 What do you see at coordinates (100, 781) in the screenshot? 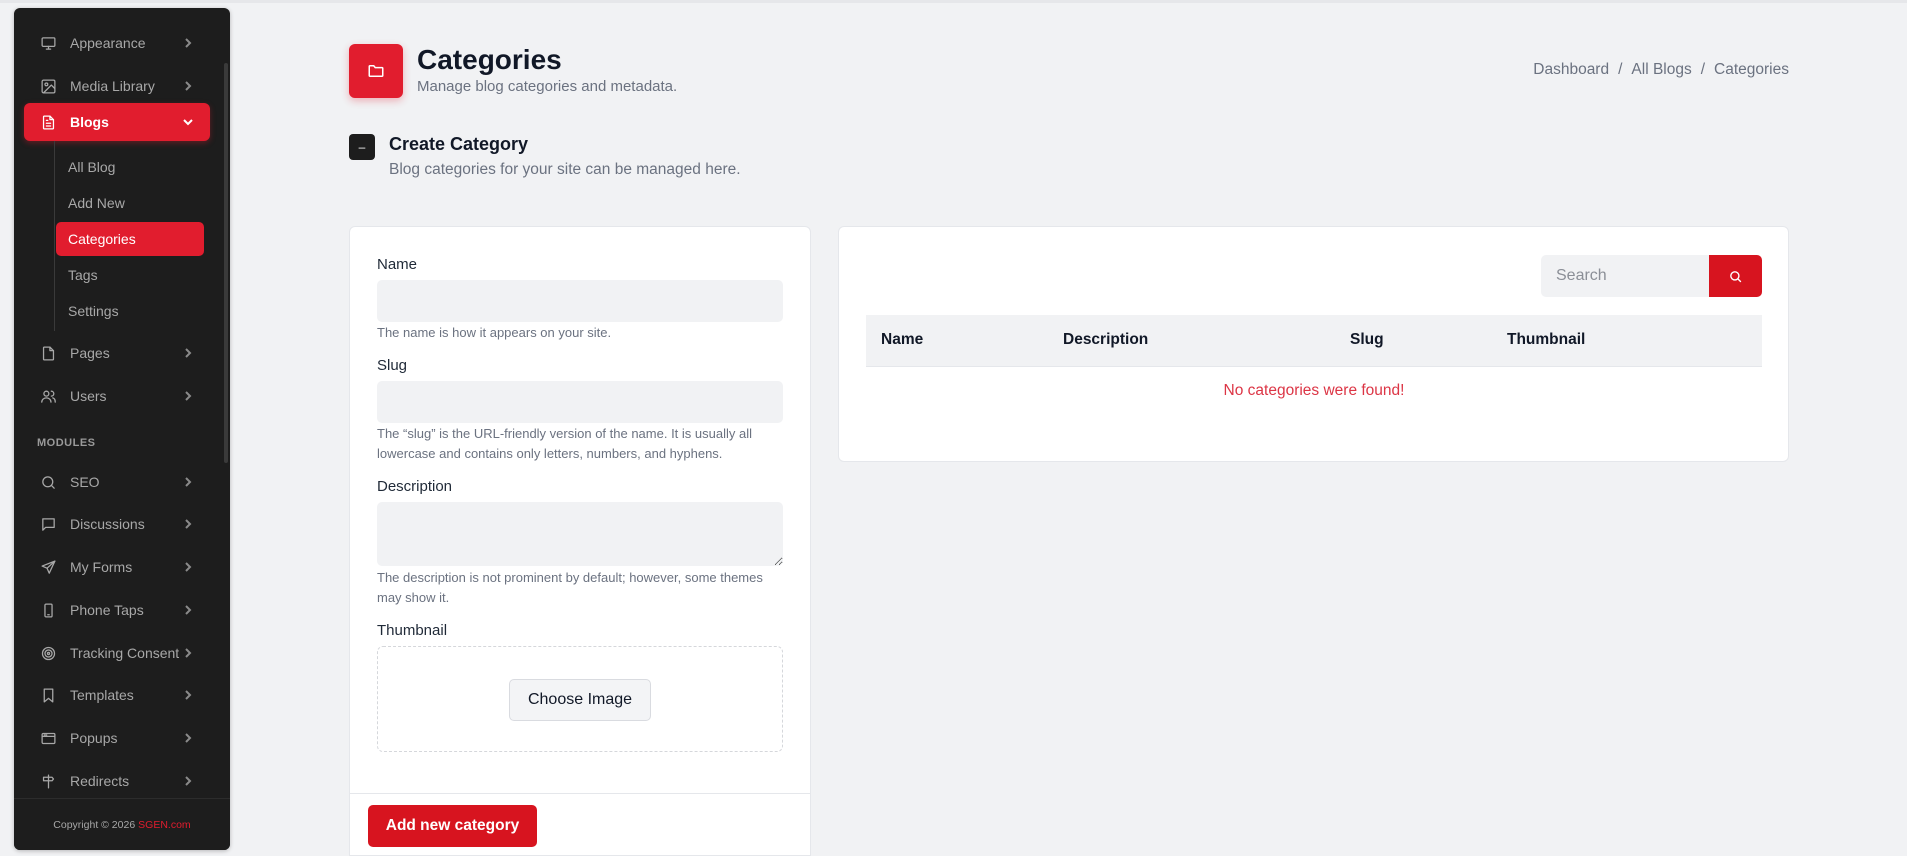
I see `sidebar-item-label: Redirects` at bounding box center [100, 781].